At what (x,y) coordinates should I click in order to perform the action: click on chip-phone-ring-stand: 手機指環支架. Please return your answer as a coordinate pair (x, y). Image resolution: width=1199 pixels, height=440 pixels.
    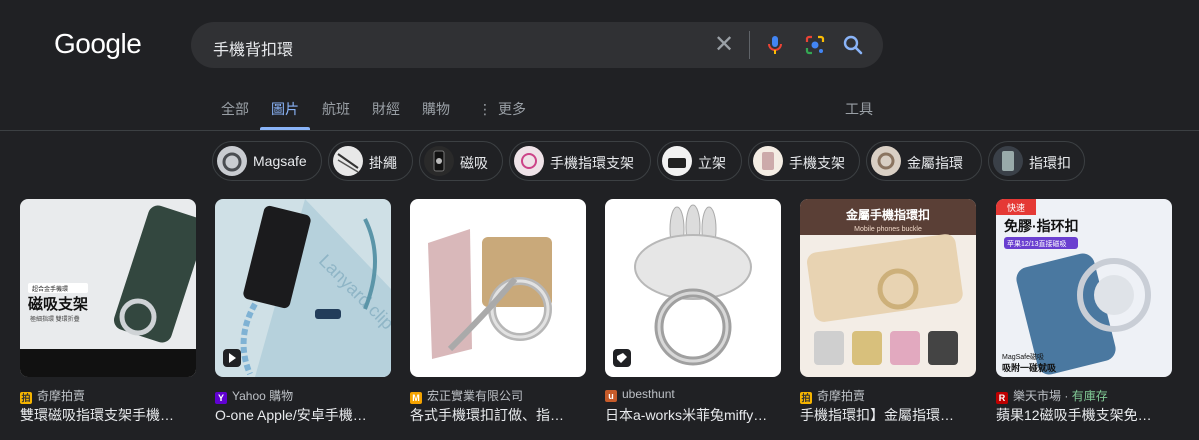
    Looking at the image, I should click on (580, 161).